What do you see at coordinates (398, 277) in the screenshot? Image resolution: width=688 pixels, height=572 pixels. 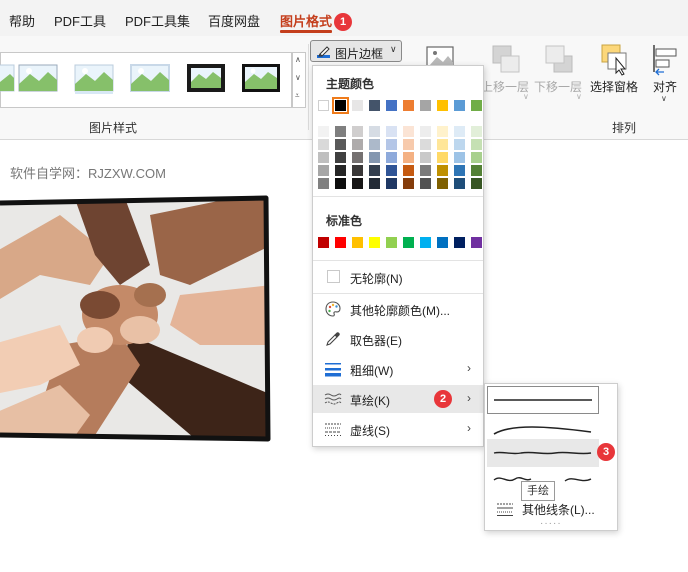 I see `no-outline-item: 无轮廓(N)` at bounding box center [398, 277].